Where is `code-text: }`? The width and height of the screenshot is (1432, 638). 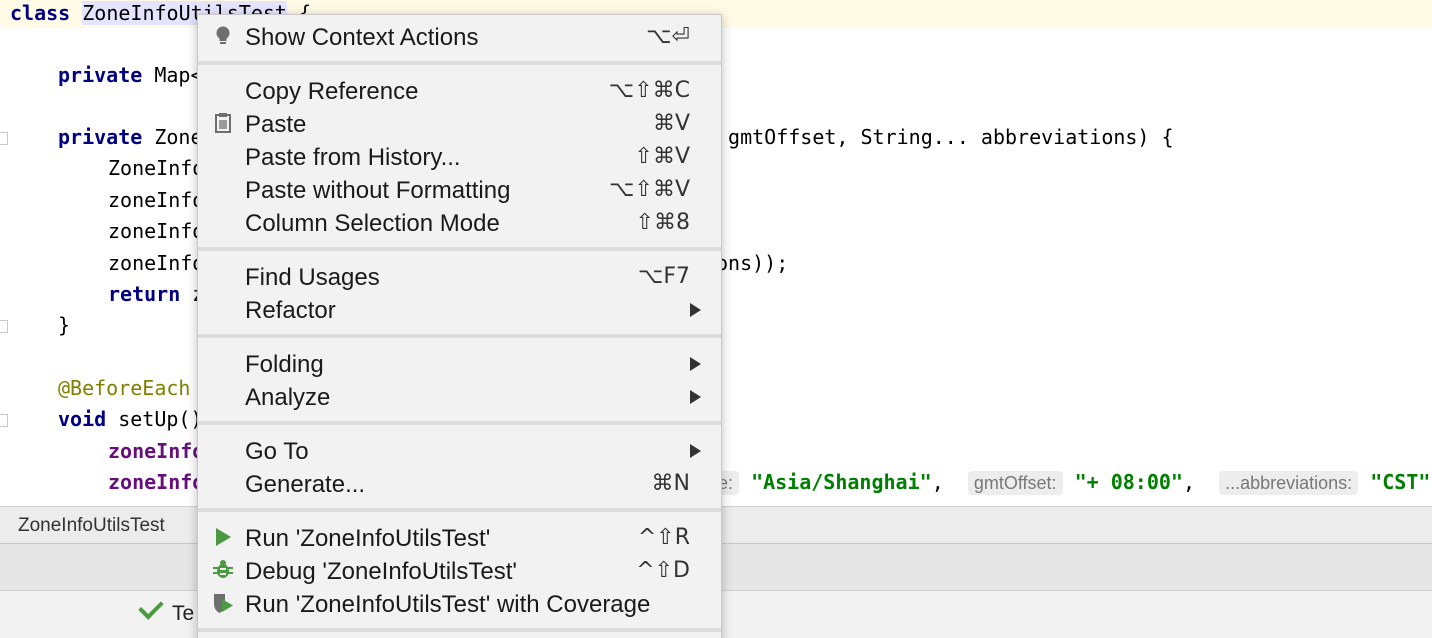 code-text: } is located at coordinates (64, 325).